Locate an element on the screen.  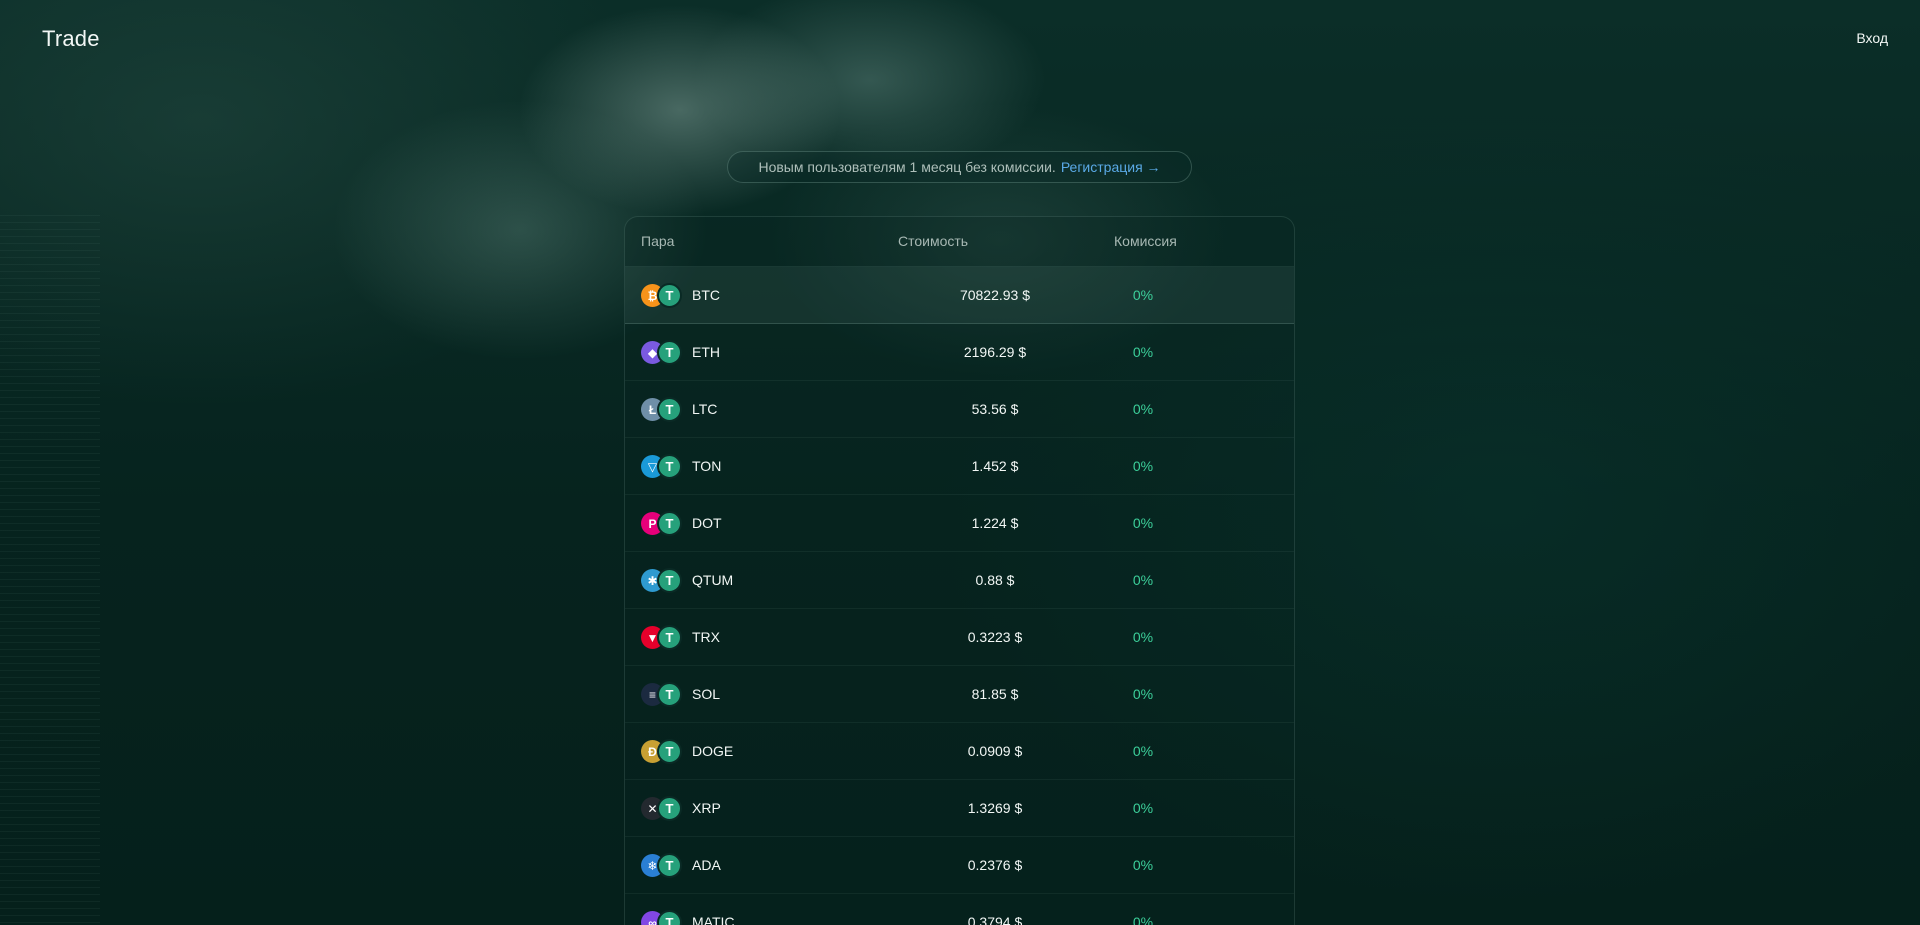
table-row: ❄ T ADA 0.2376 $ 0% is located at coordinates (959, 865).